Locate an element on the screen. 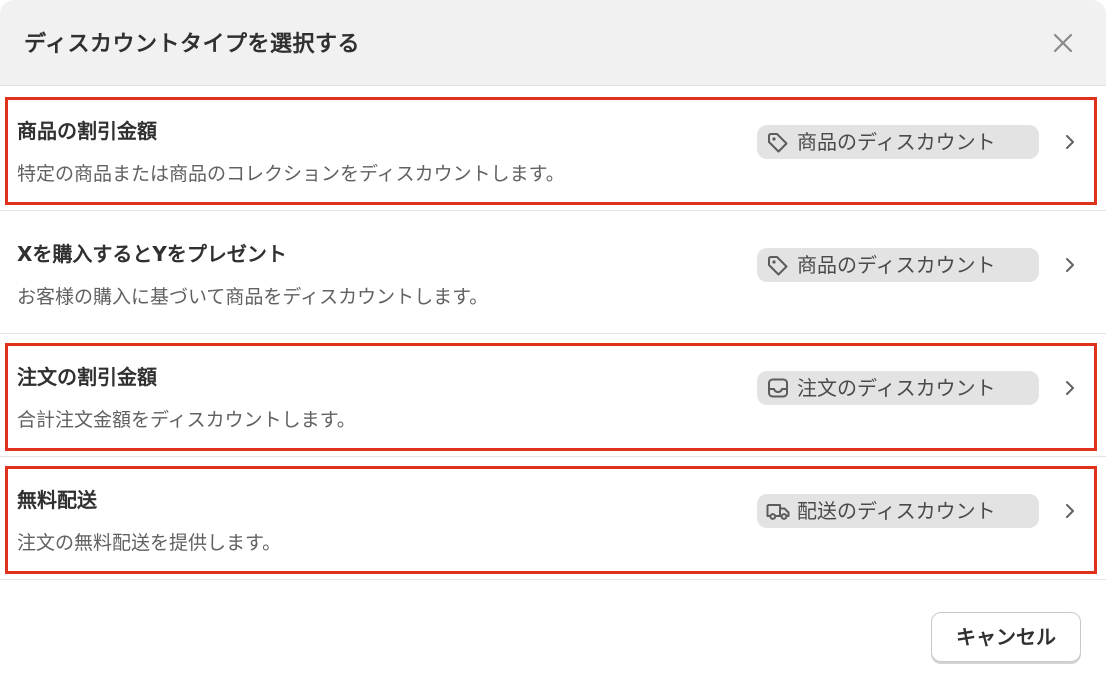  badge-label: 注文のディスカウント is located at coordinates (896, 388).